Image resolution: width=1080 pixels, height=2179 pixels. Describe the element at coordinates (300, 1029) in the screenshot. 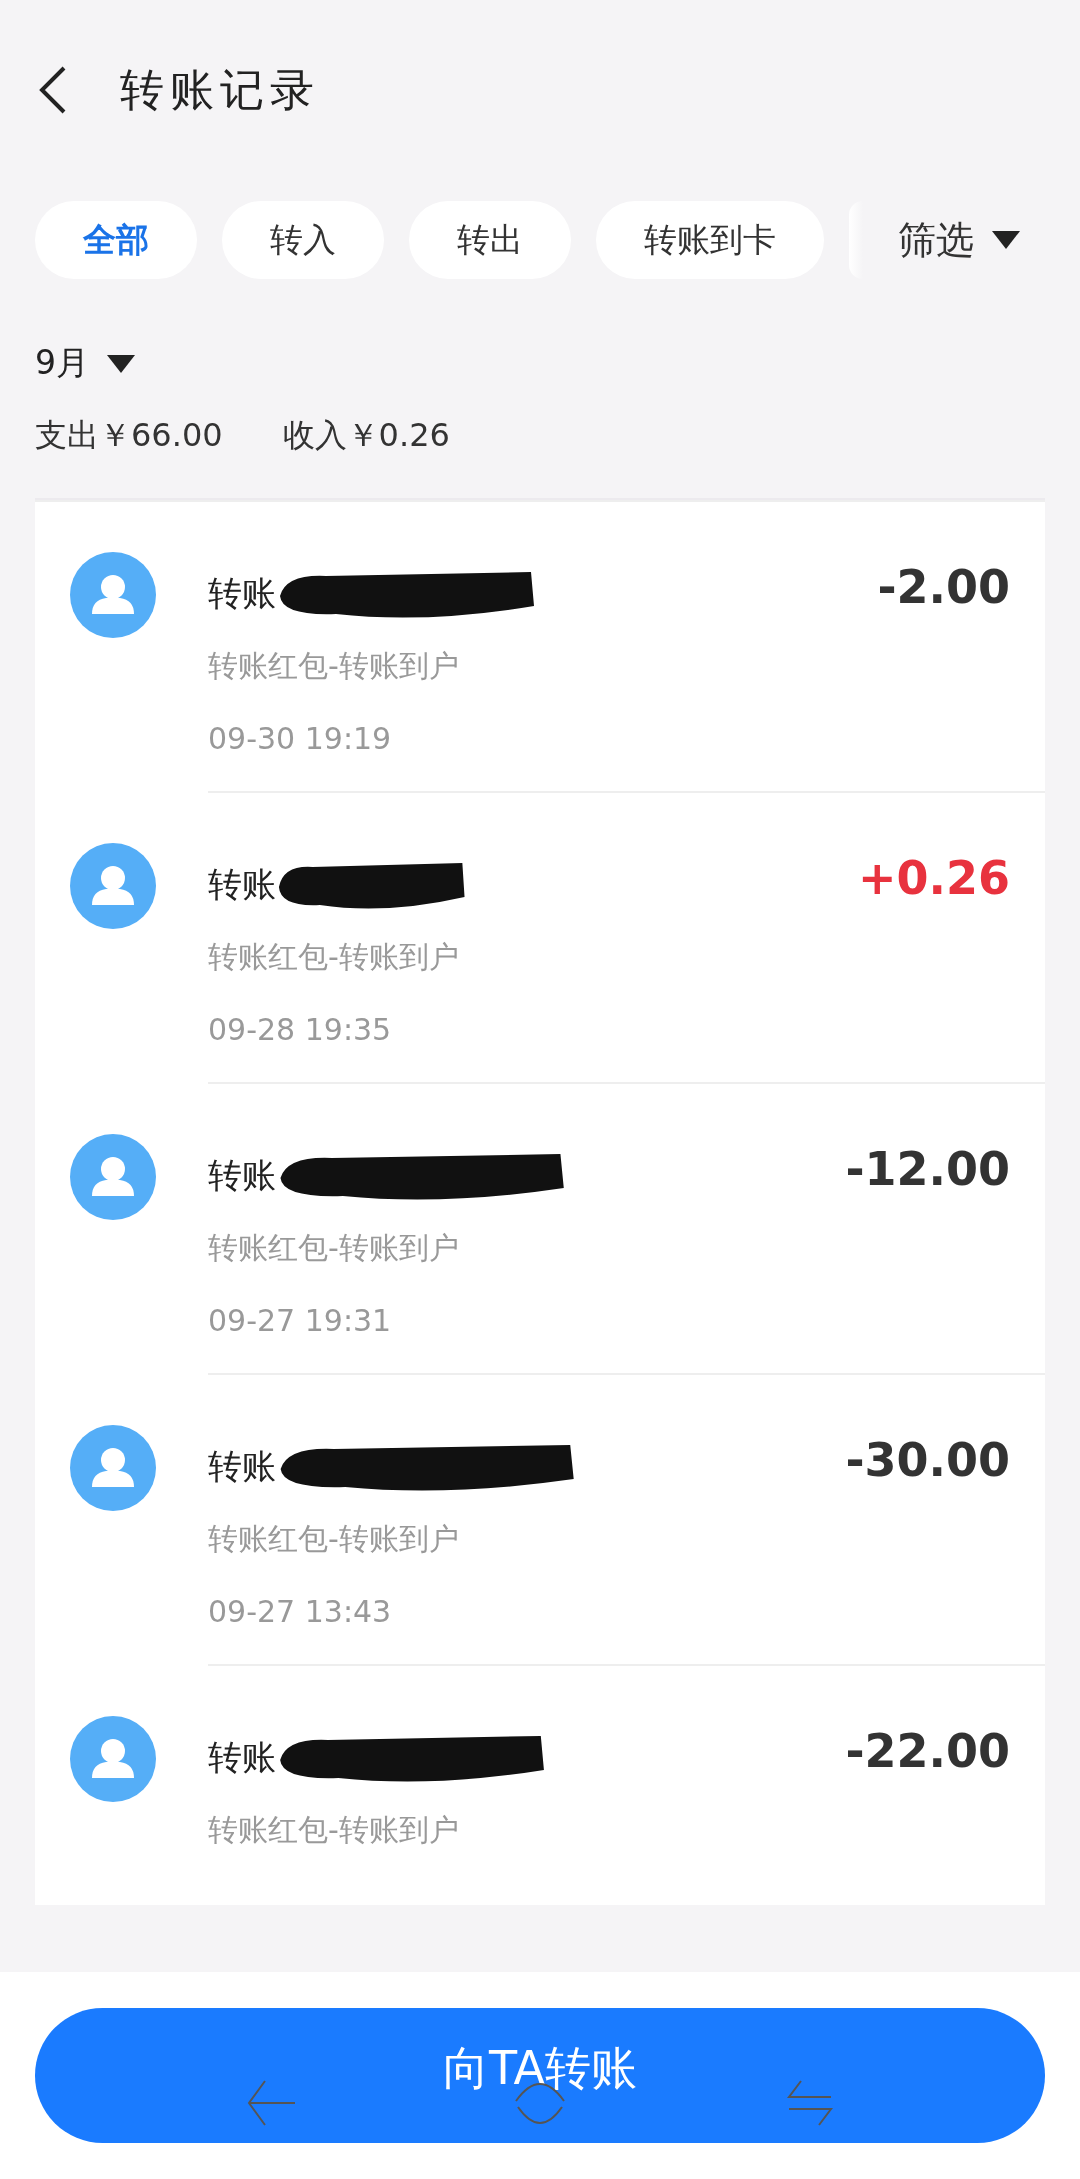

I see `record-time: 09-28 19:35` at that location.